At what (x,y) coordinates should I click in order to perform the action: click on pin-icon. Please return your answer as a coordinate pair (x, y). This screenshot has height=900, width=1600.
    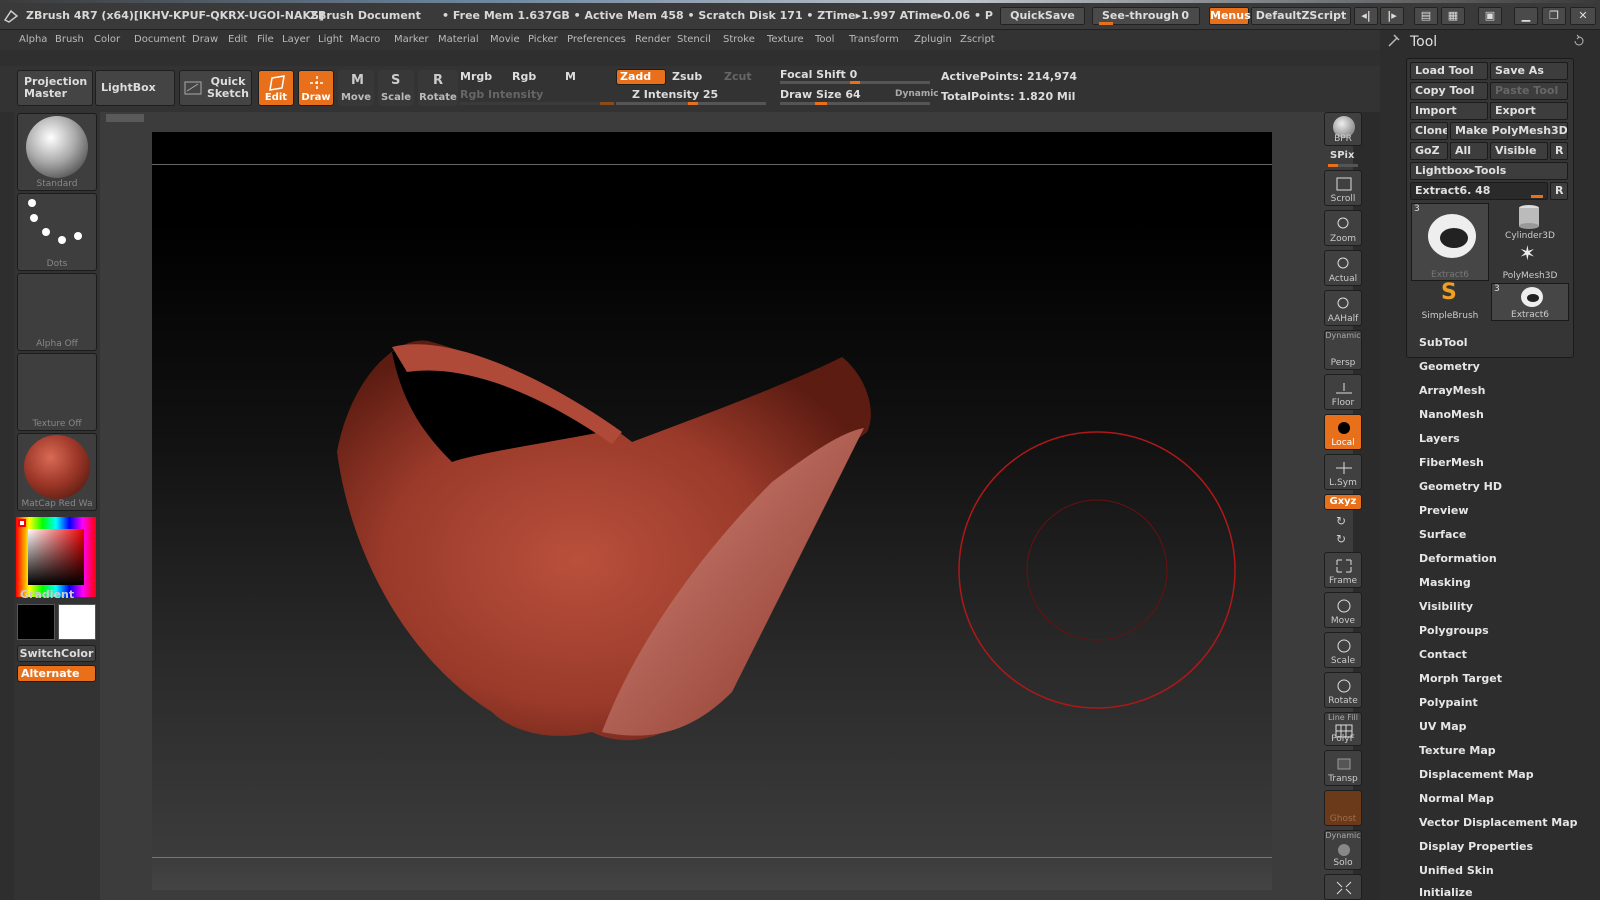
    Looking at the image, I should click on (1394, 40).